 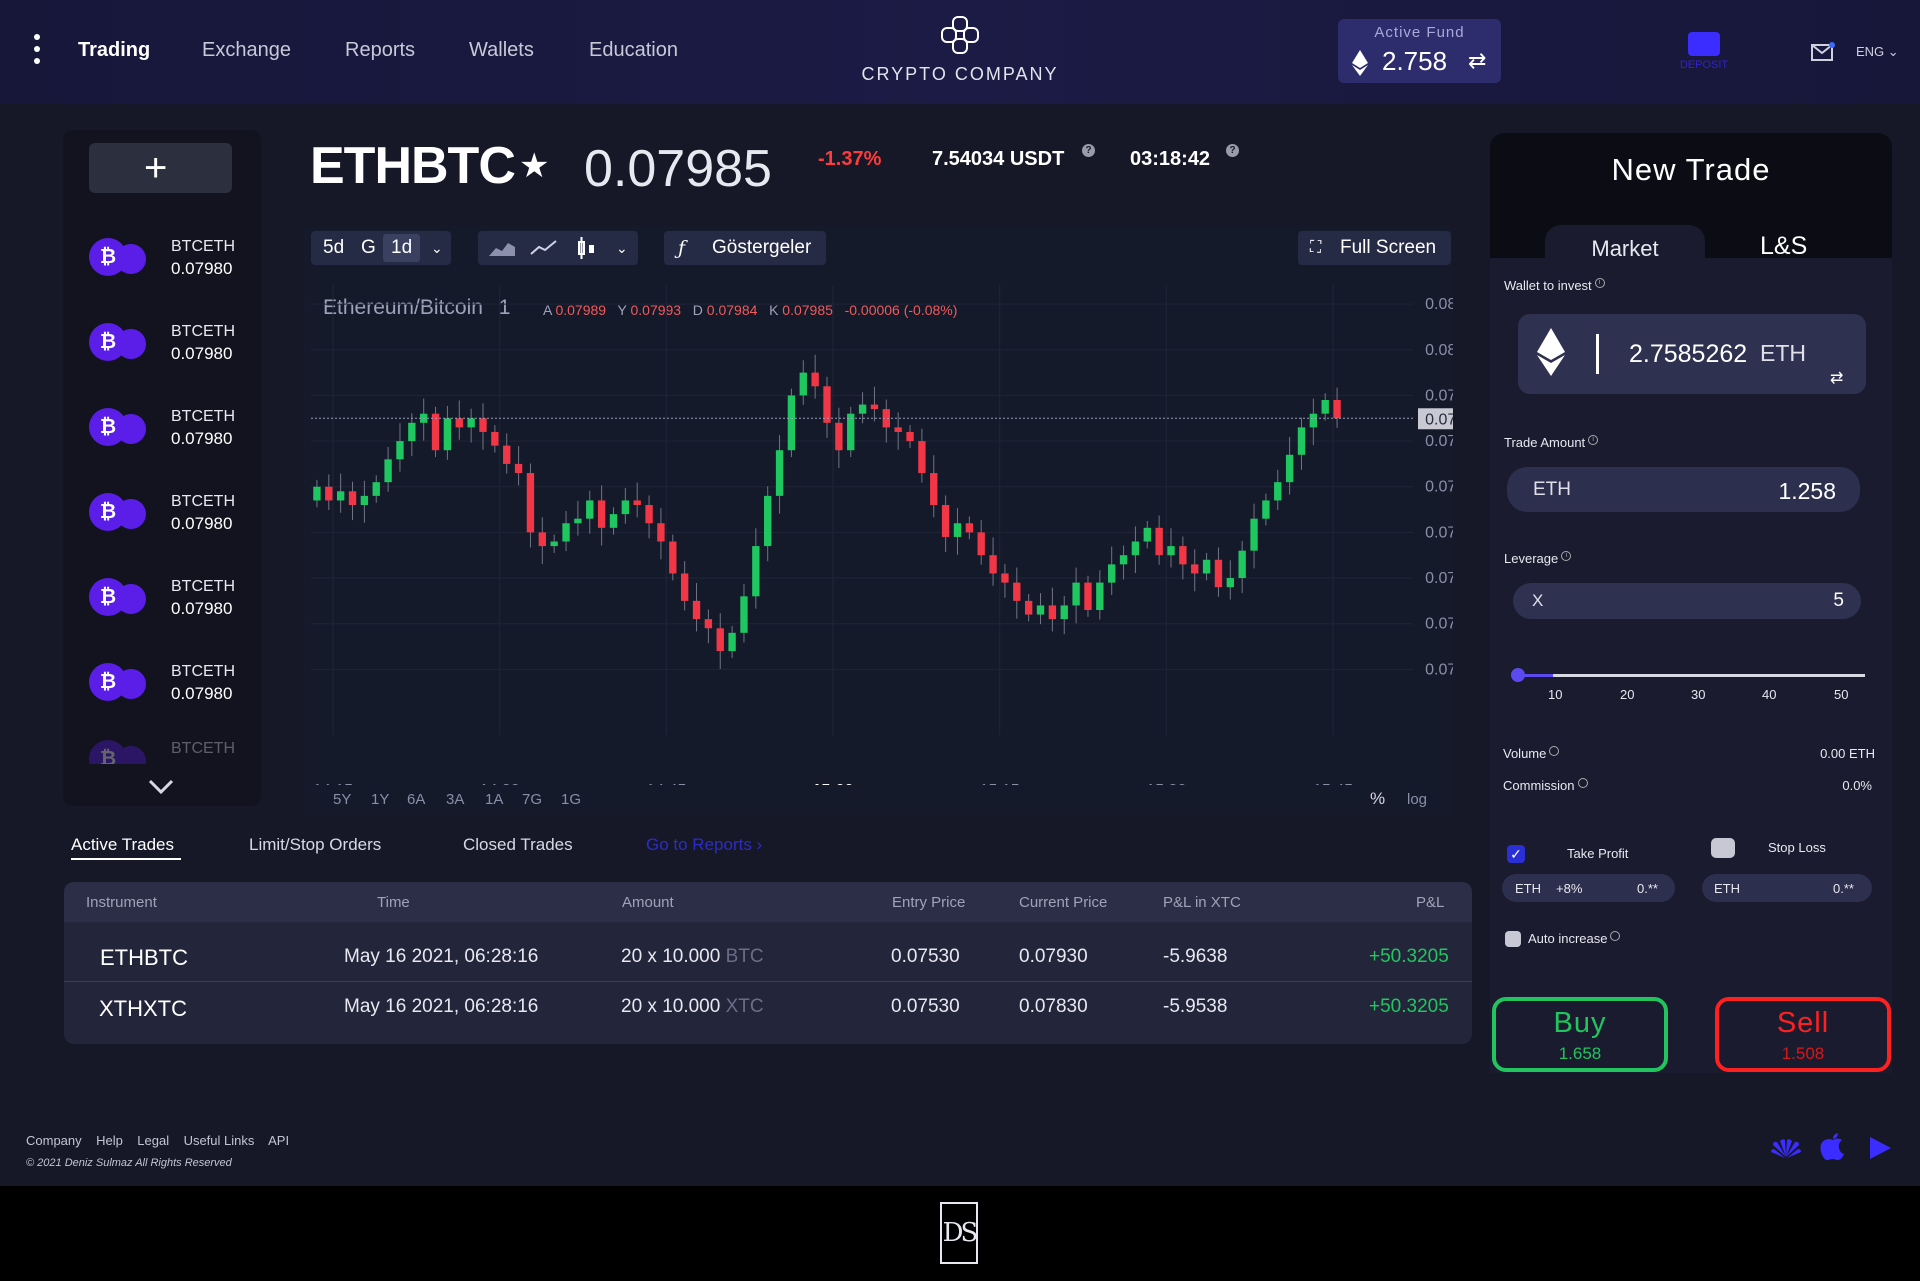 I want to click on pair-name: BTCETH, so click(x=203, y=586).